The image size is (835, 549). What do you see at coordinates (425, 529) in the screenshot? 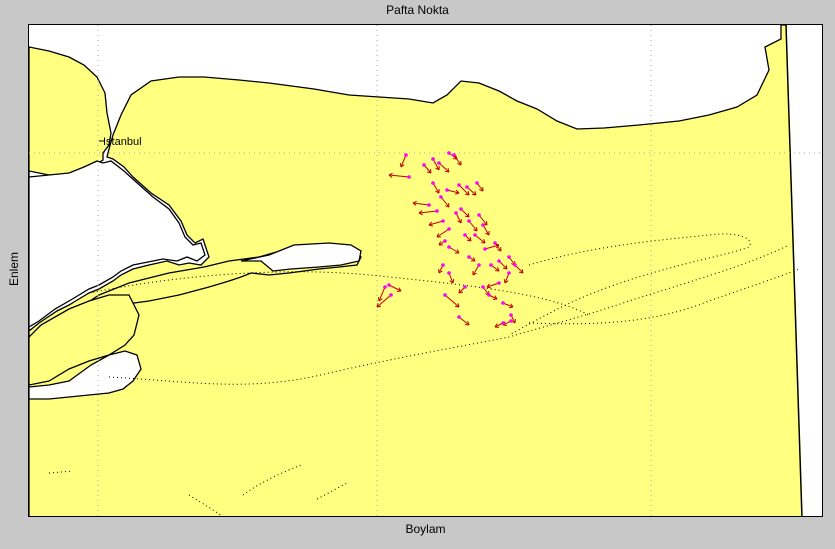
I see `x-axis-label: Boylam` at bounding box center [425, 529].